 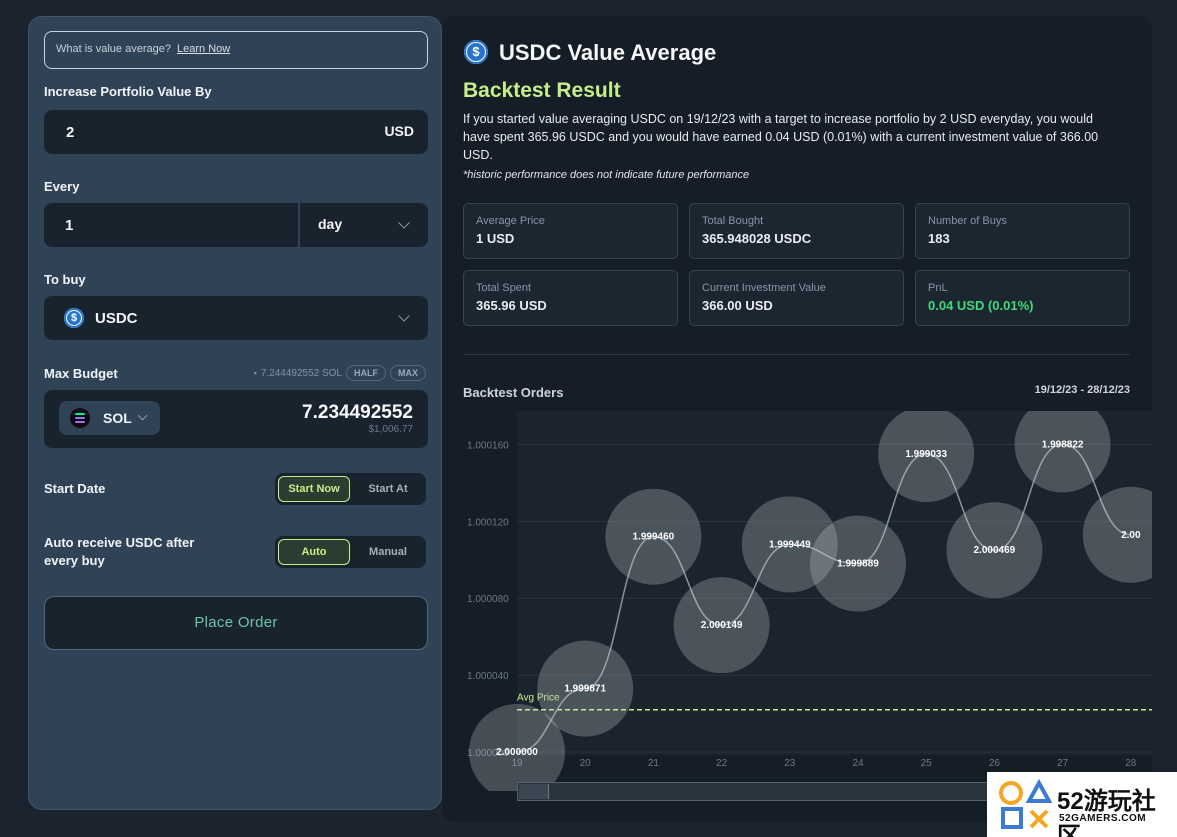 I want to click on page-title: USDC Value Average, so click(x=608, y=52).